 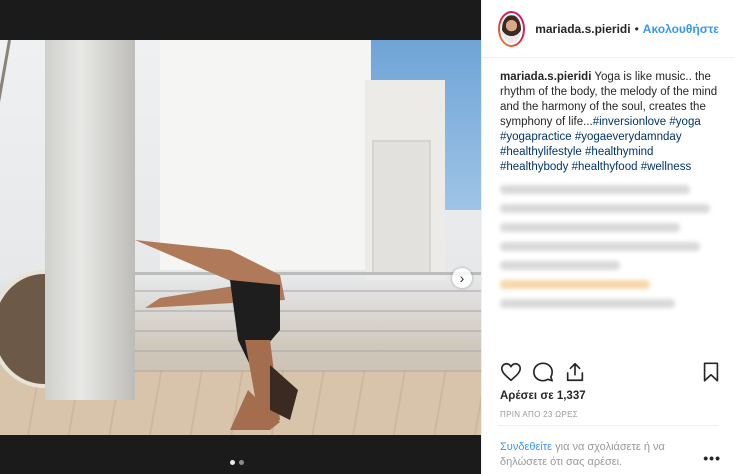 I want to click on next-photo-button: ›, so click(x=462, y=278).